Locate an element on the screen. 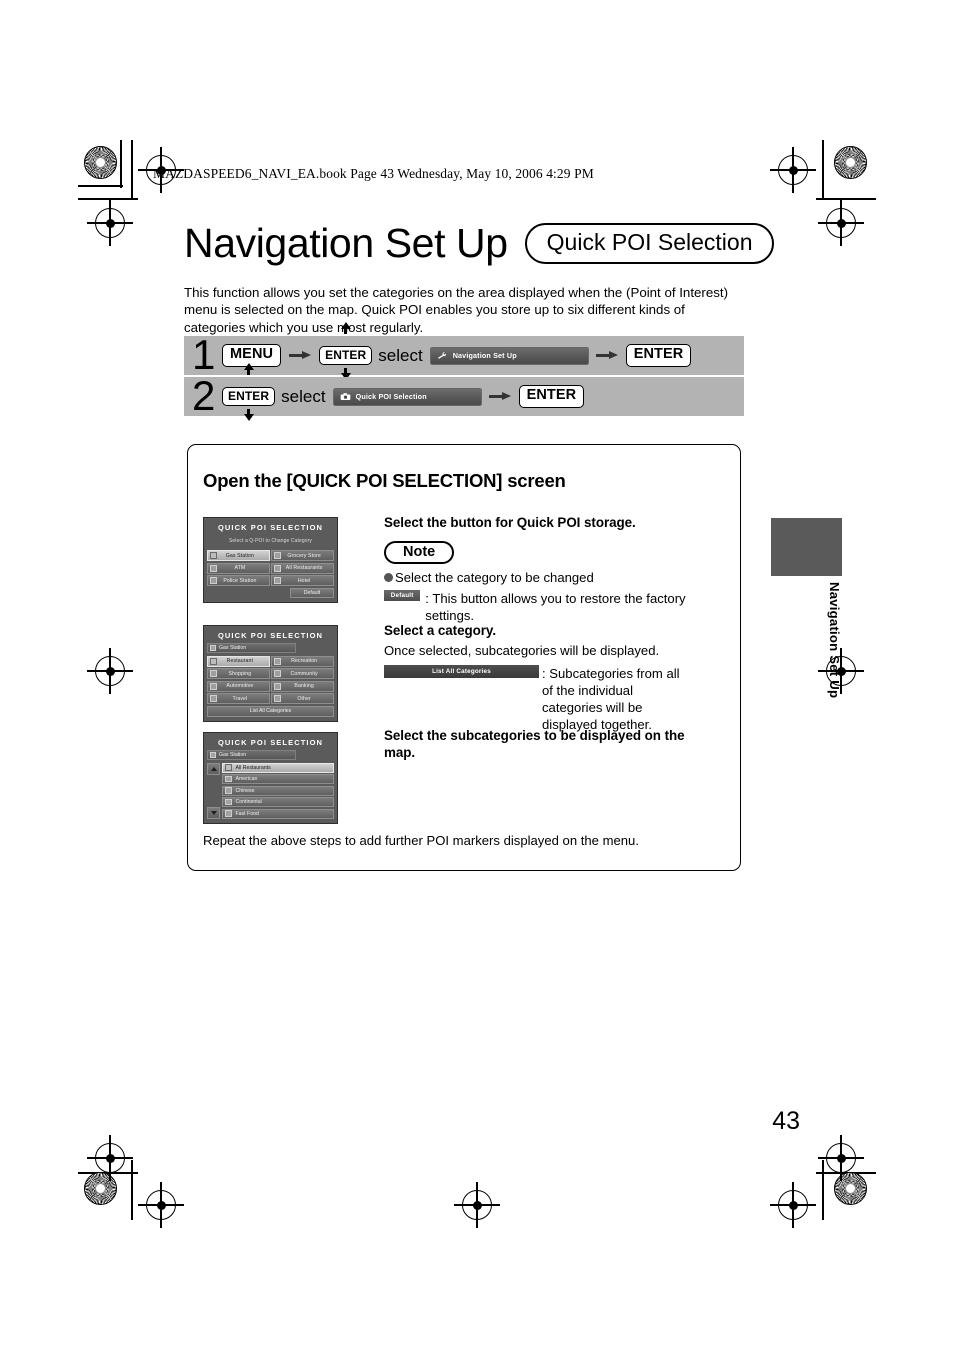 This screenshot has width=954, height=1351. registration-mark-right-upper is located at coordinates (841, 223).